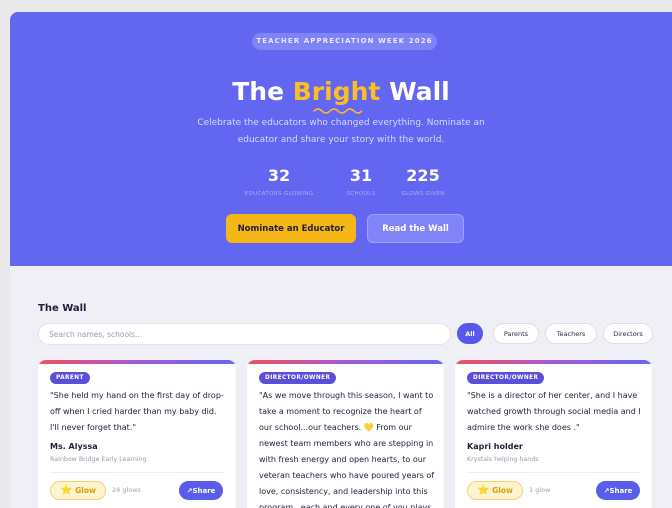 The width and height of the screenshot is (672, 508). Describe the element at coordinates (628, 333) in the screenshot. I see `filter-directors: Directors` at that location.